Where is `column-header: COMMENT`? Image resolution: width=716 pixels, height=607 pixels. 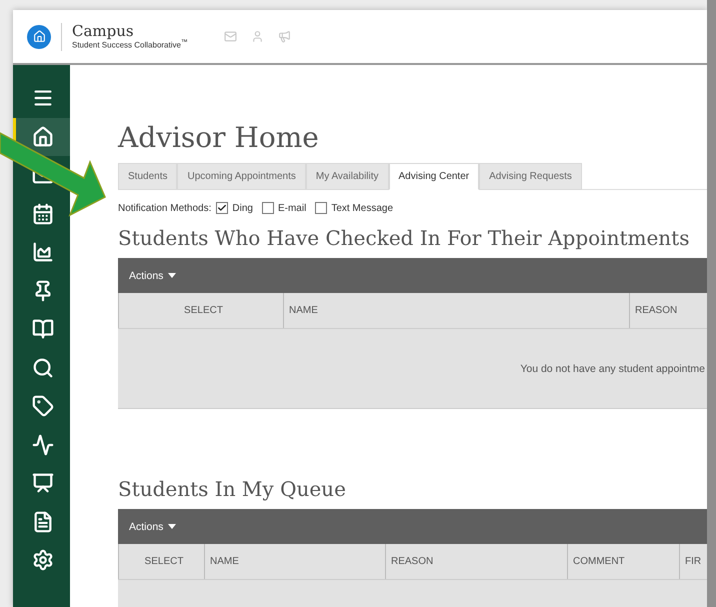 column-header: COMMENT is located at coordinates (623, 561).